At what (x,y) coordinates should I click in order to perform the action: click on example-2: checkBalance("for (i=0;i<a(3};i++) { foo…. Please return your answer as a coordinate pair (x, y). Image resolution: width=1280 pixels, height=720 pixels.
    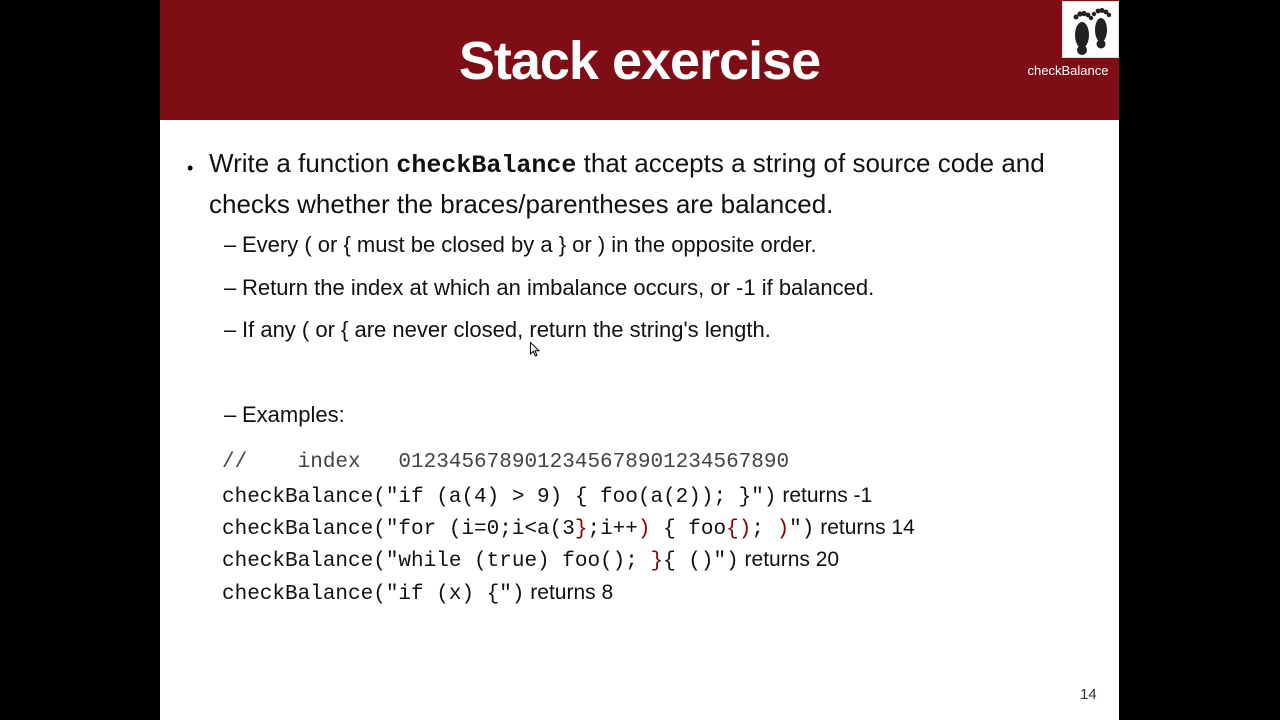
    Looking at the image, I should click on (568, 529).